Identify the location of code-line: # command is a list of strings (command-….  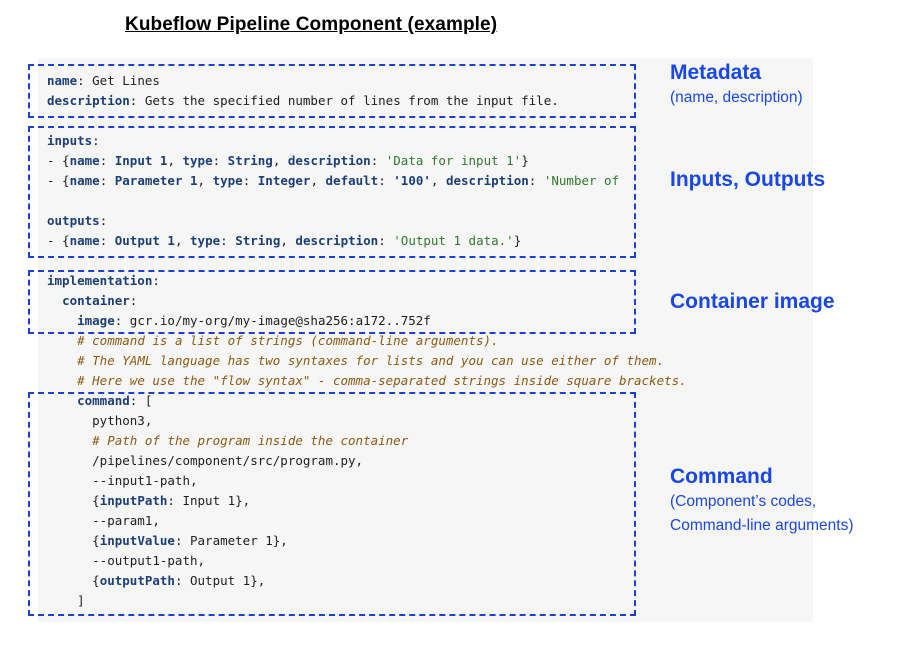
(367, 341).